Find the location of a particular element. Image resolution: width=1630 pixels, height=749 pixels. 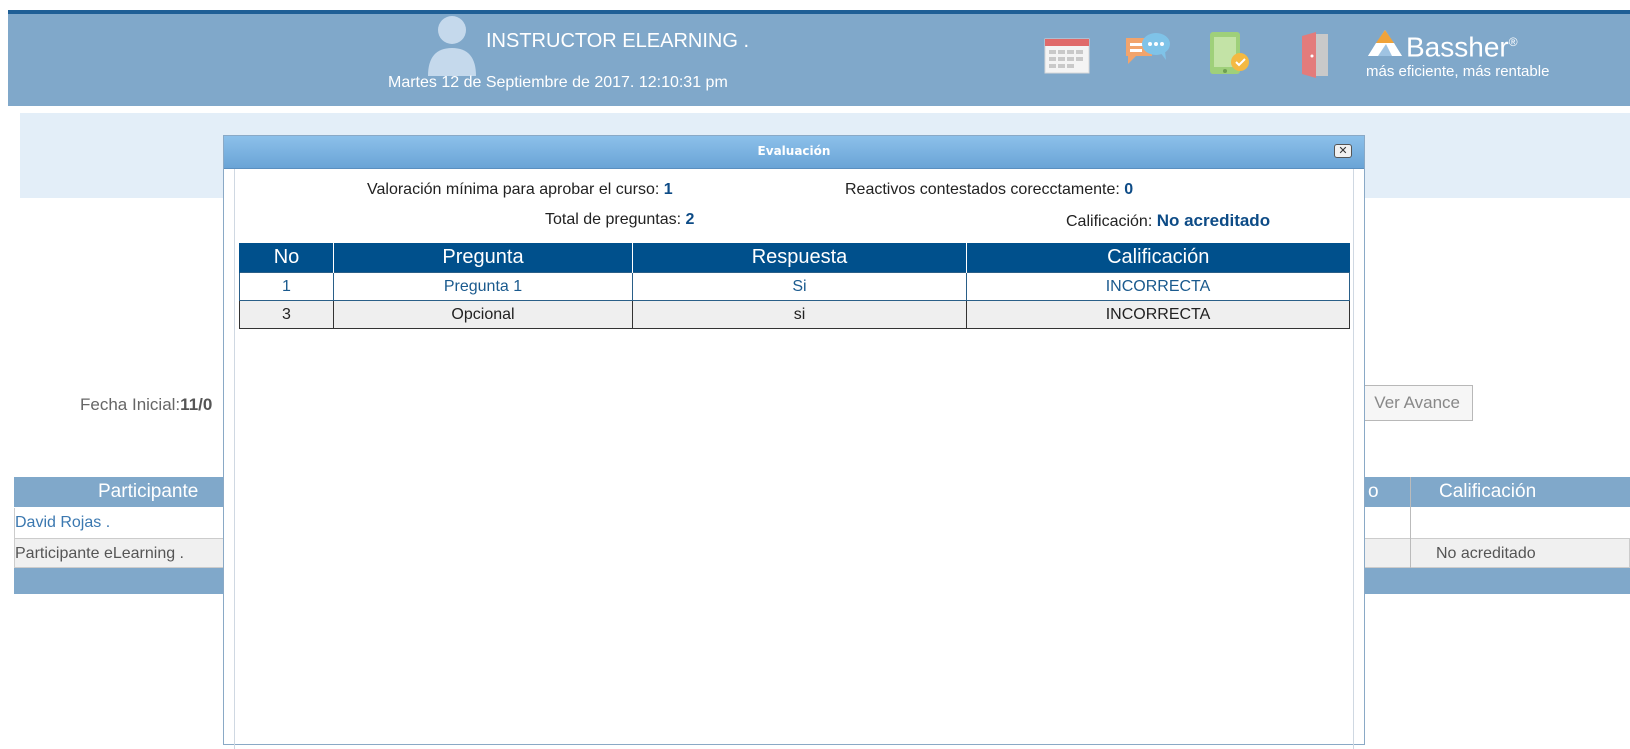

cell-respuesta: si is located at coordinates (799, 314).